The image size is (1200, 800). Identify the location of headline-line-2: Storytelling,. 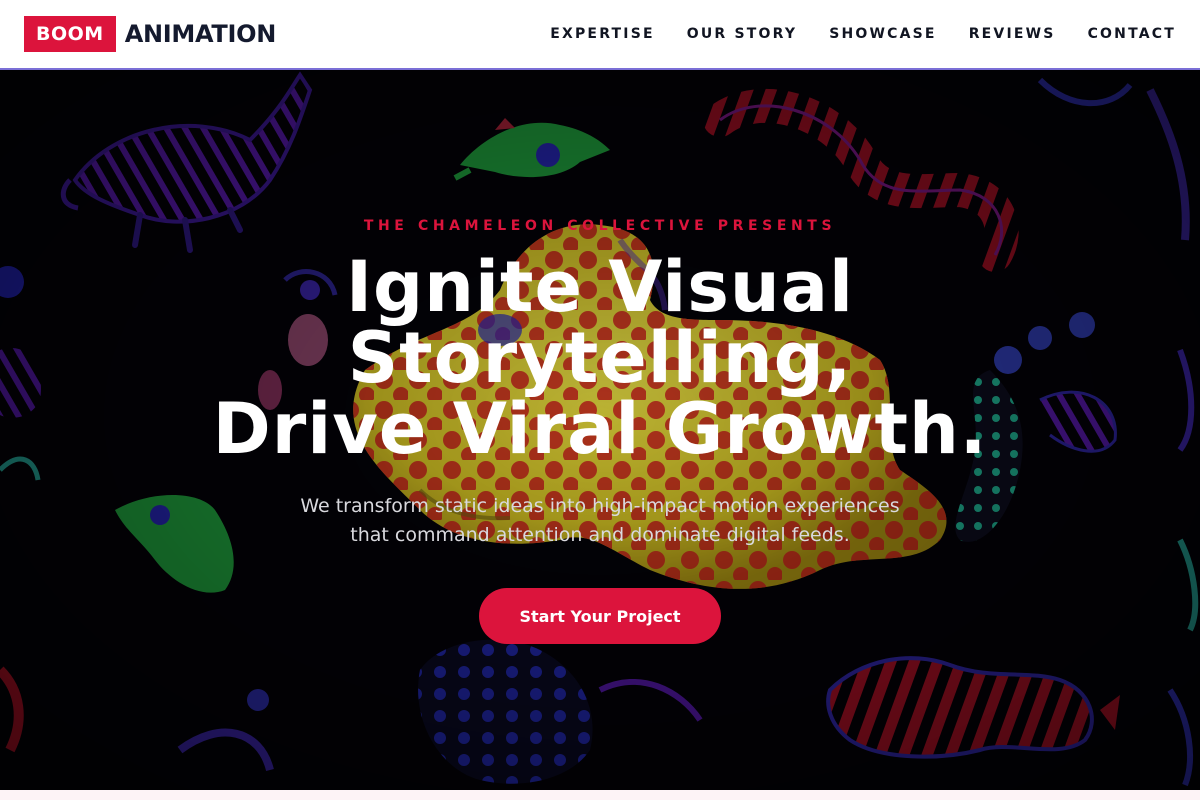
(600, 358).